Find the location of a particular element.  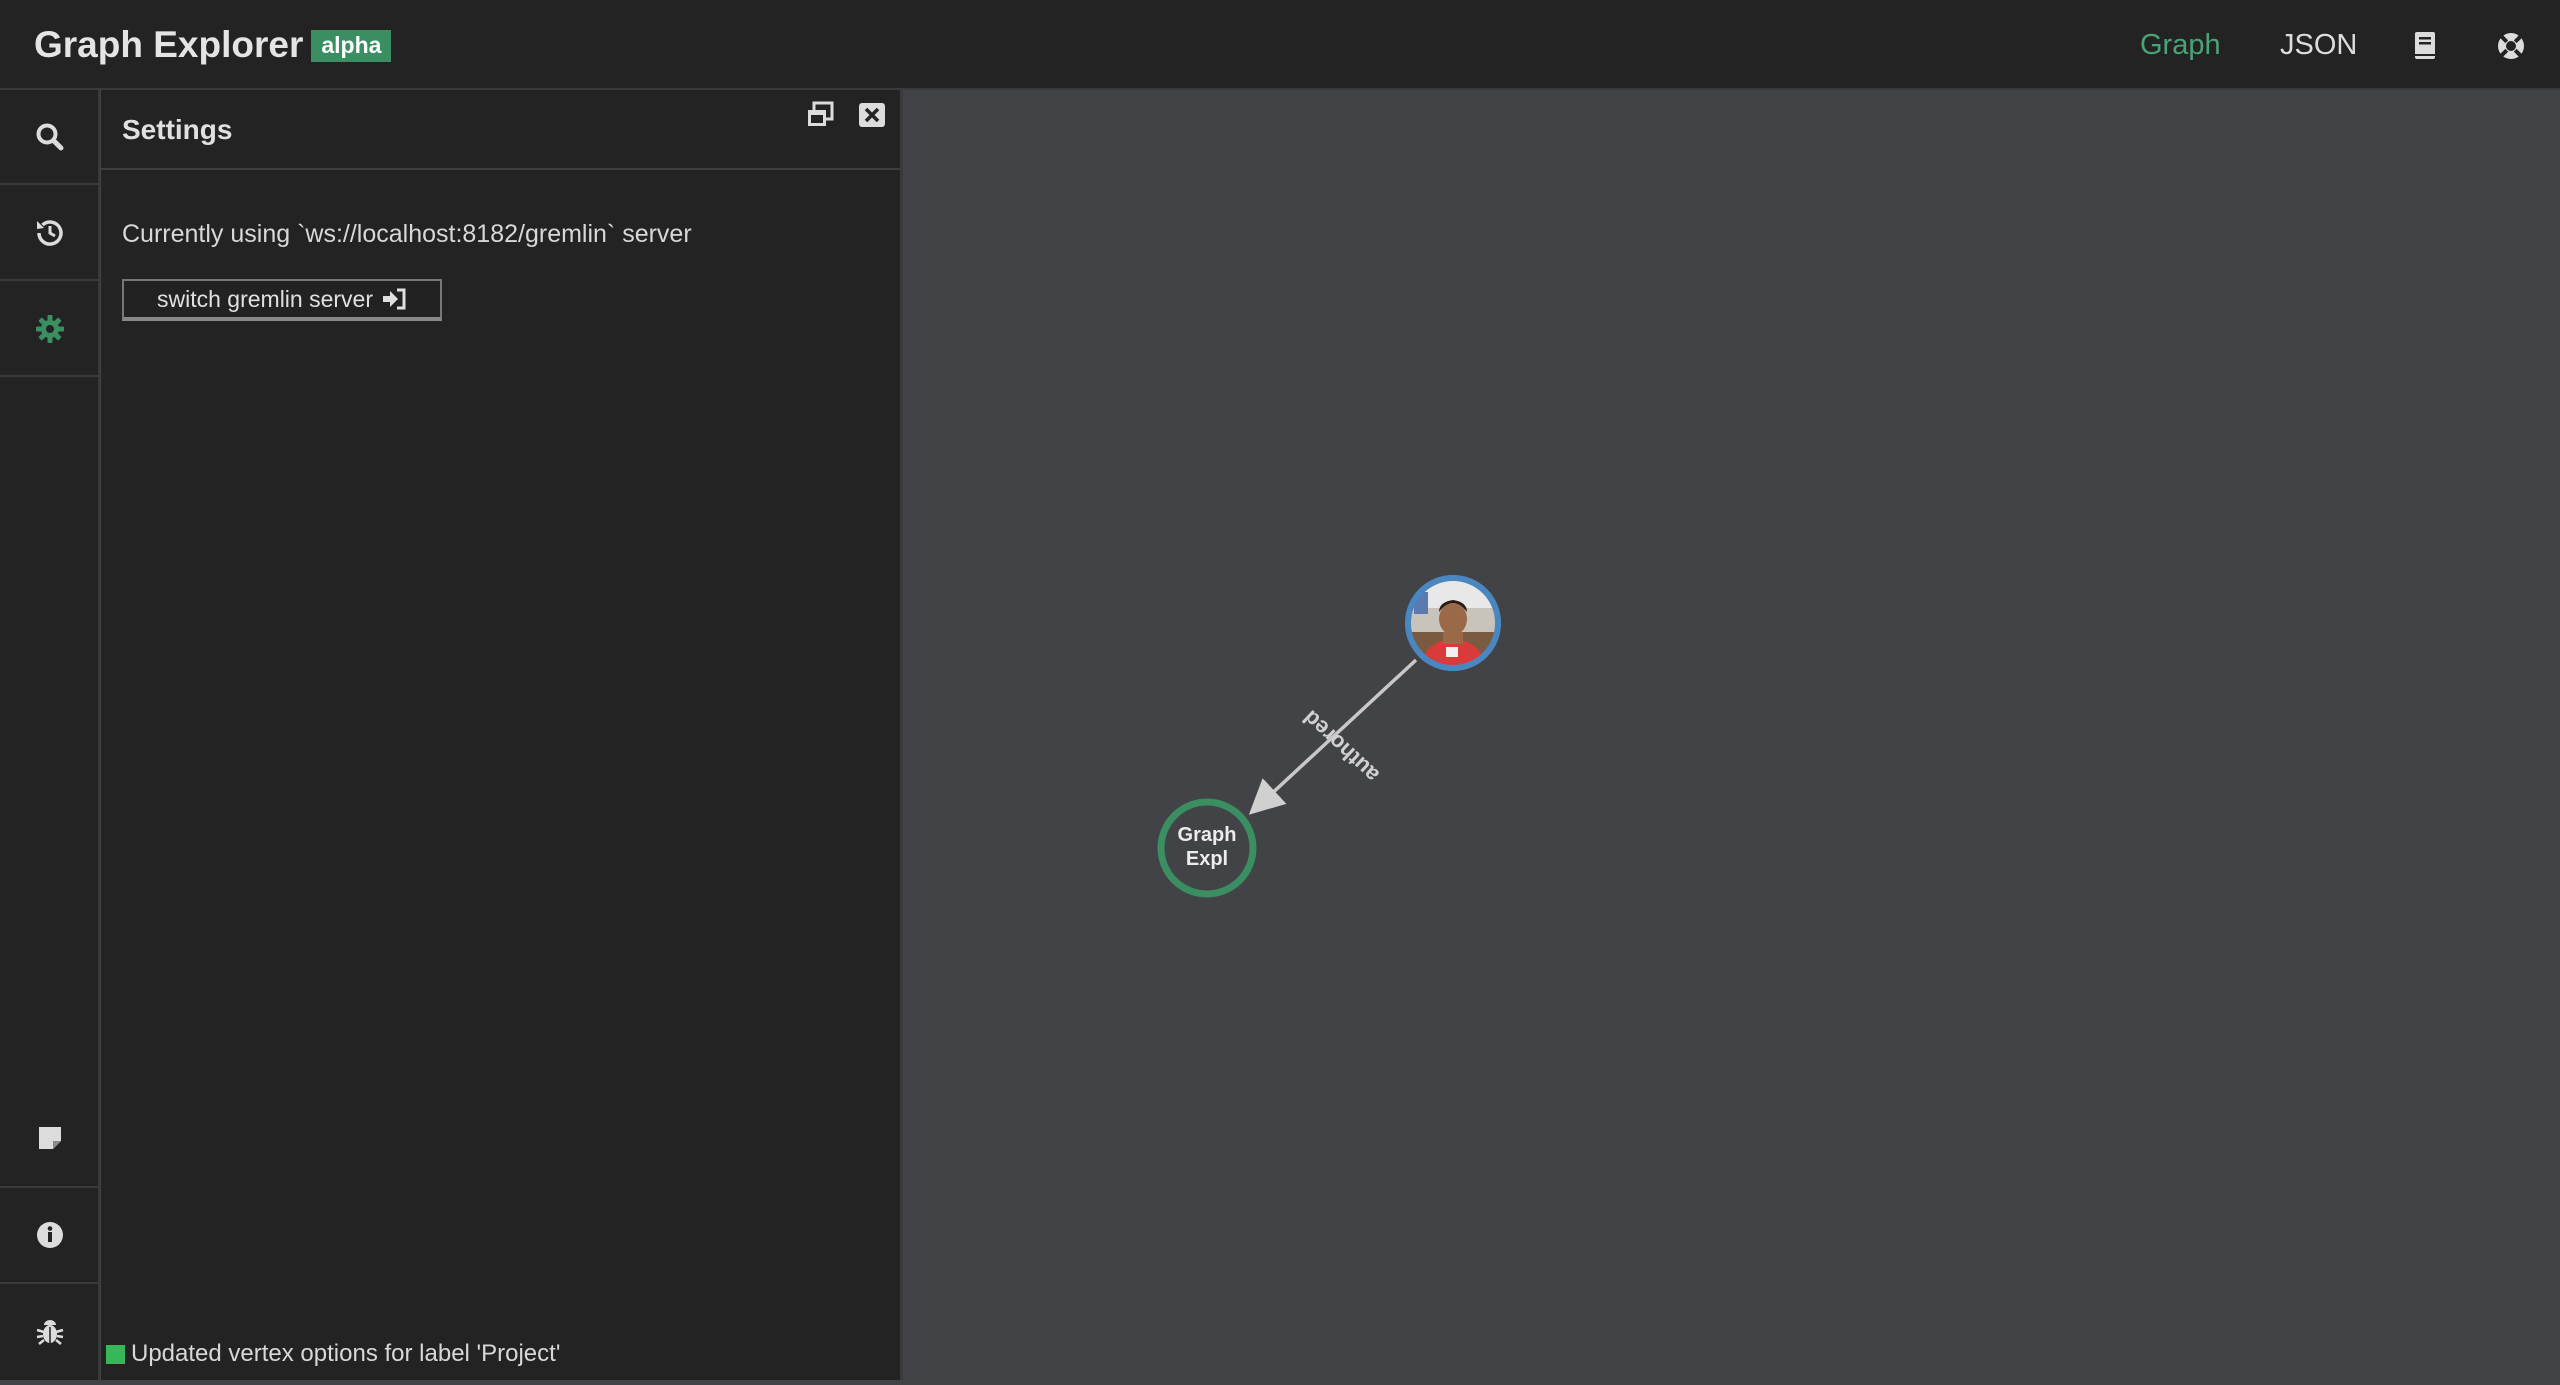

history-icon is located at coordinates (50, 232).